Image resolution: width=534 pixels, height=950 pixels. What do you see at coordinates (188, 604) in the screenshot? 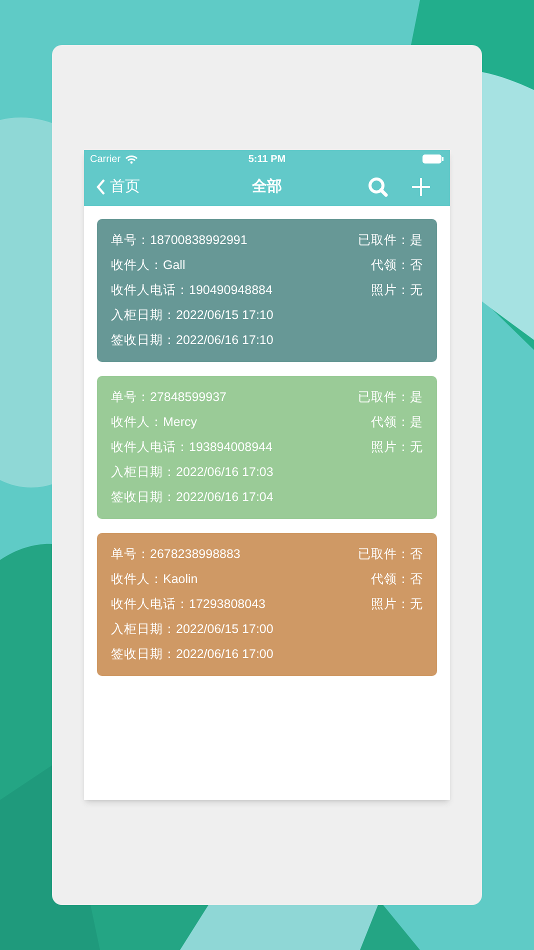
I see `parcel-detail: 收件人电话：17293808043` at bounding box center [188, 604].